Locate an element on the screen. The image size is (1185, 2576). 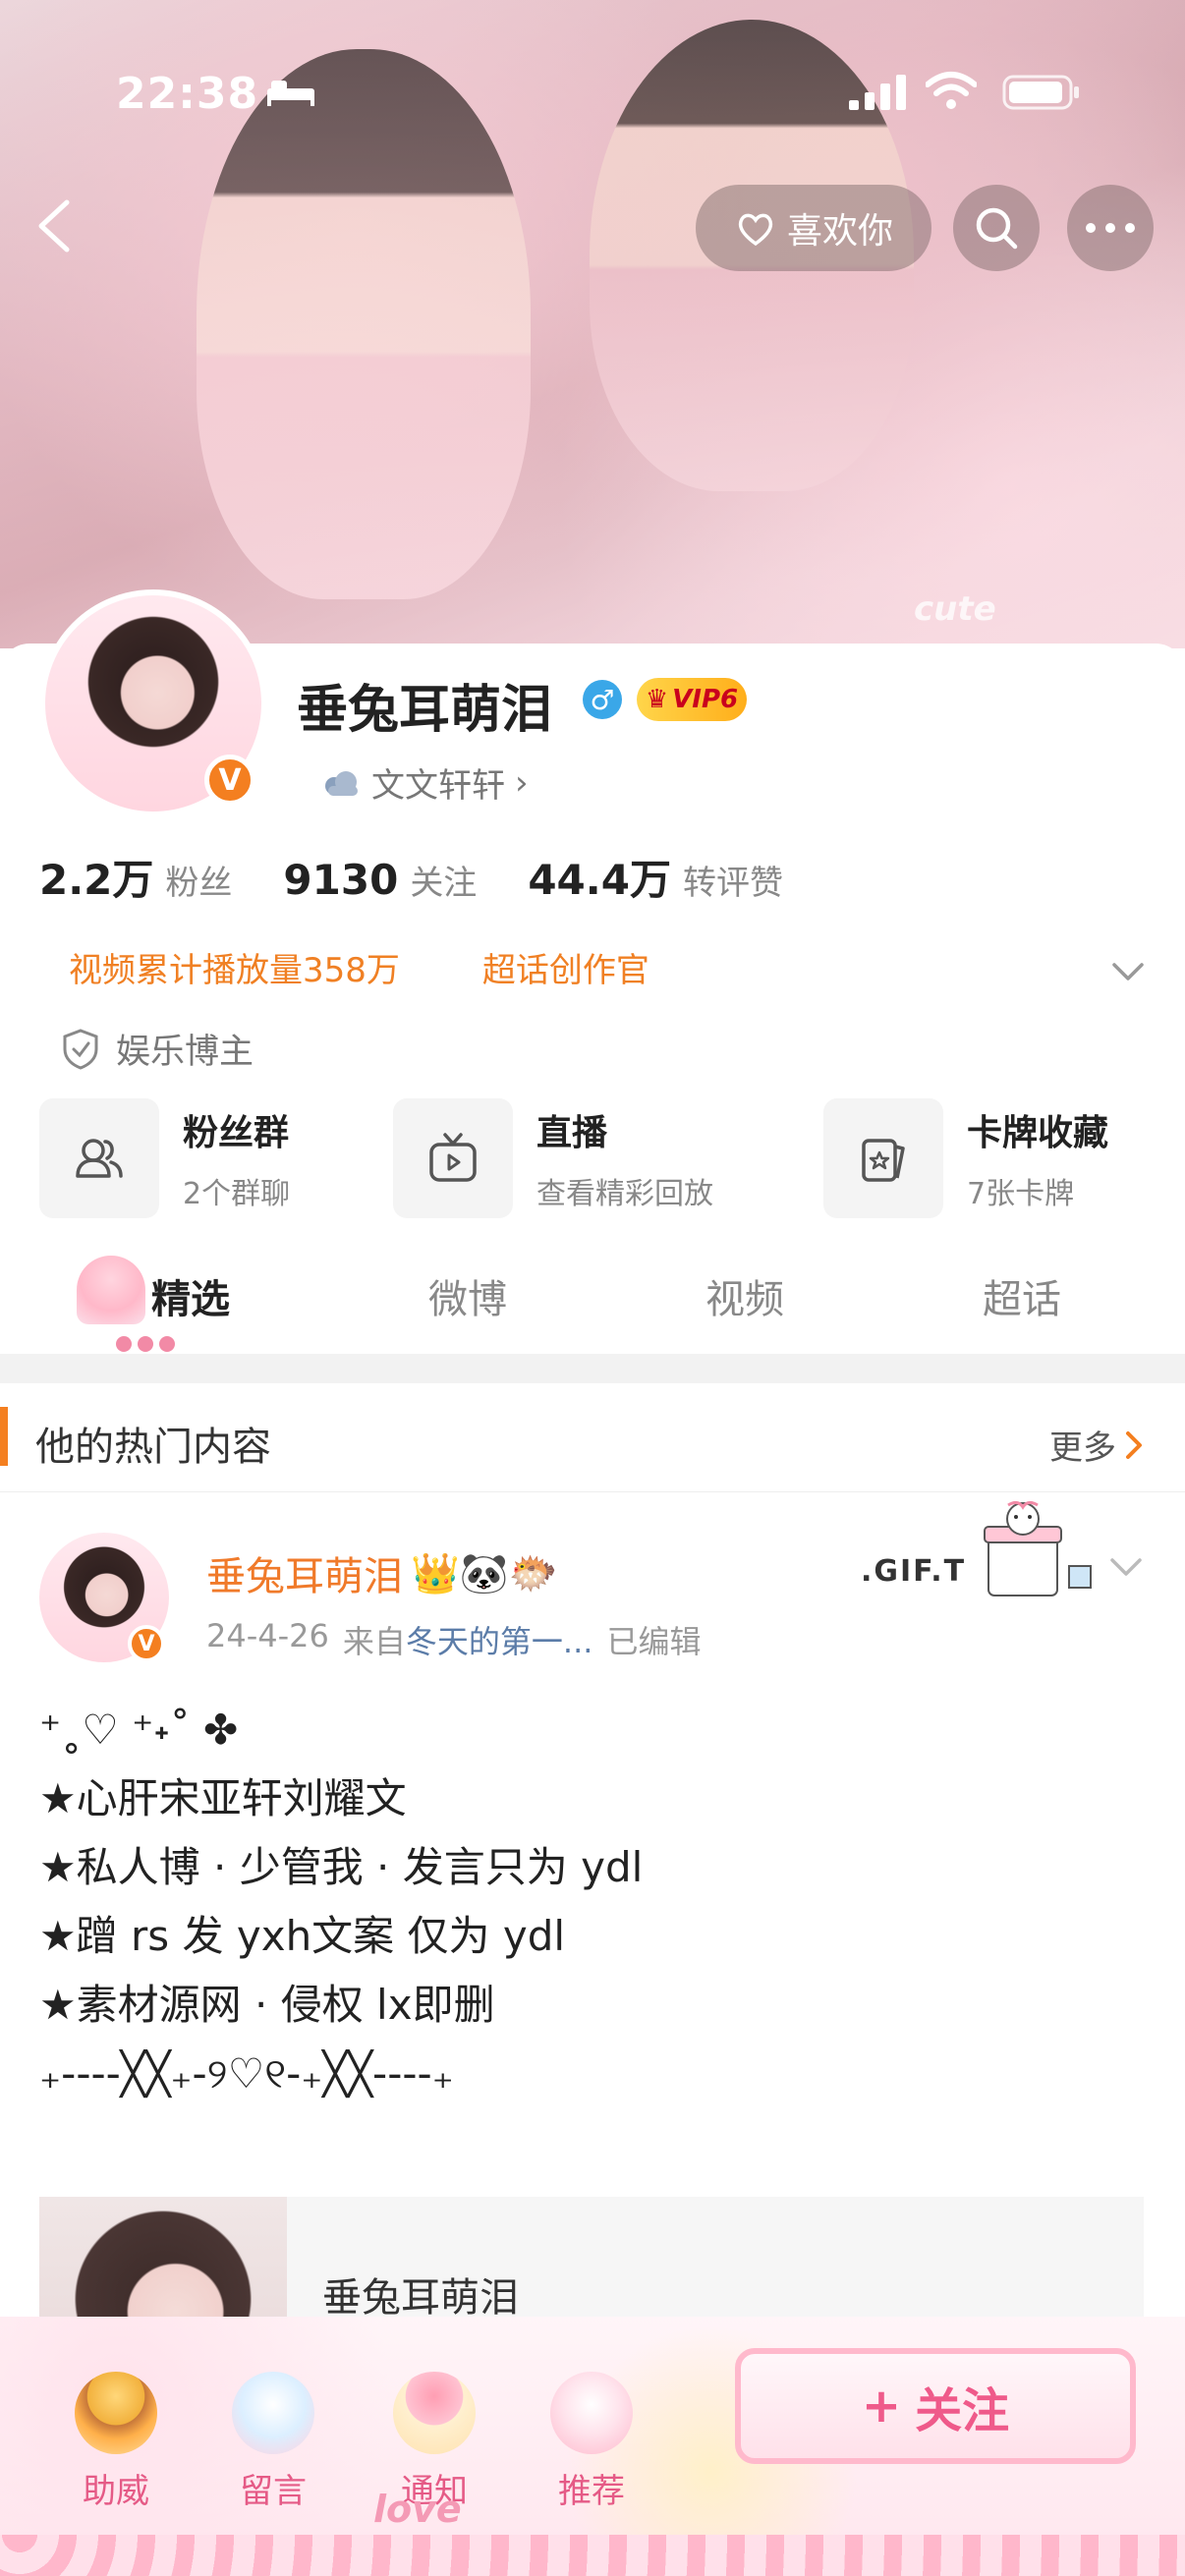
recommend-button: 推荐 is located at coordinates (592, 2442).